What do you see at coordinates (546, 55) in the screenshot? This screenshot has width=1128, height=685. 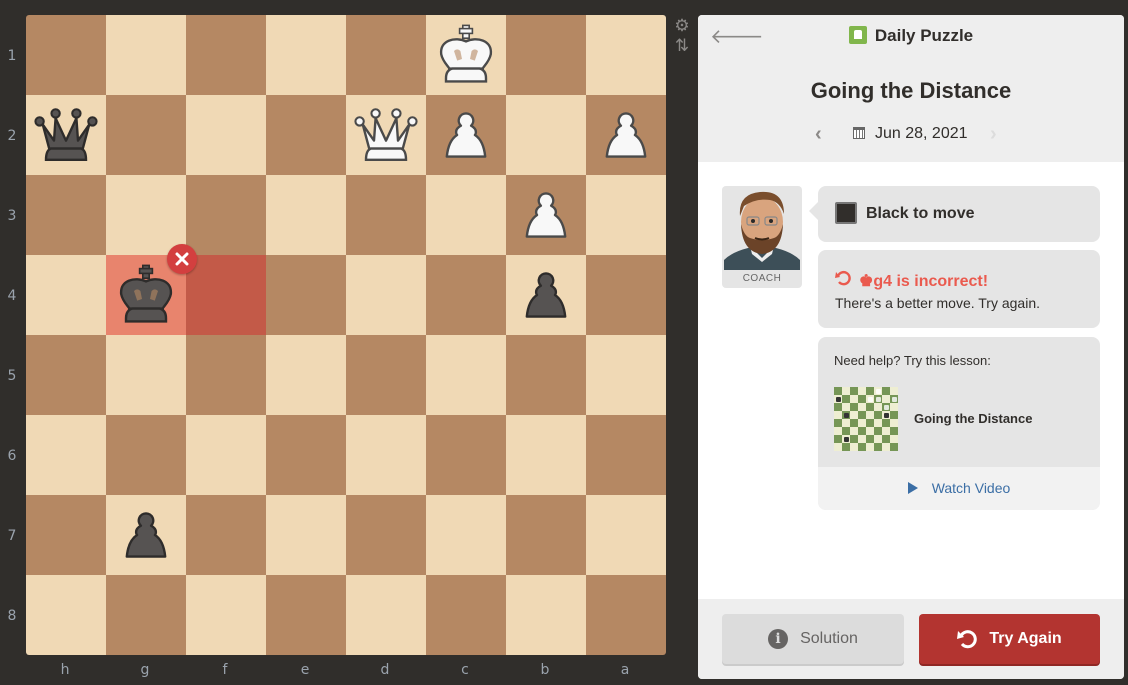 I see `square-b1` at bounding box center [546, 55].